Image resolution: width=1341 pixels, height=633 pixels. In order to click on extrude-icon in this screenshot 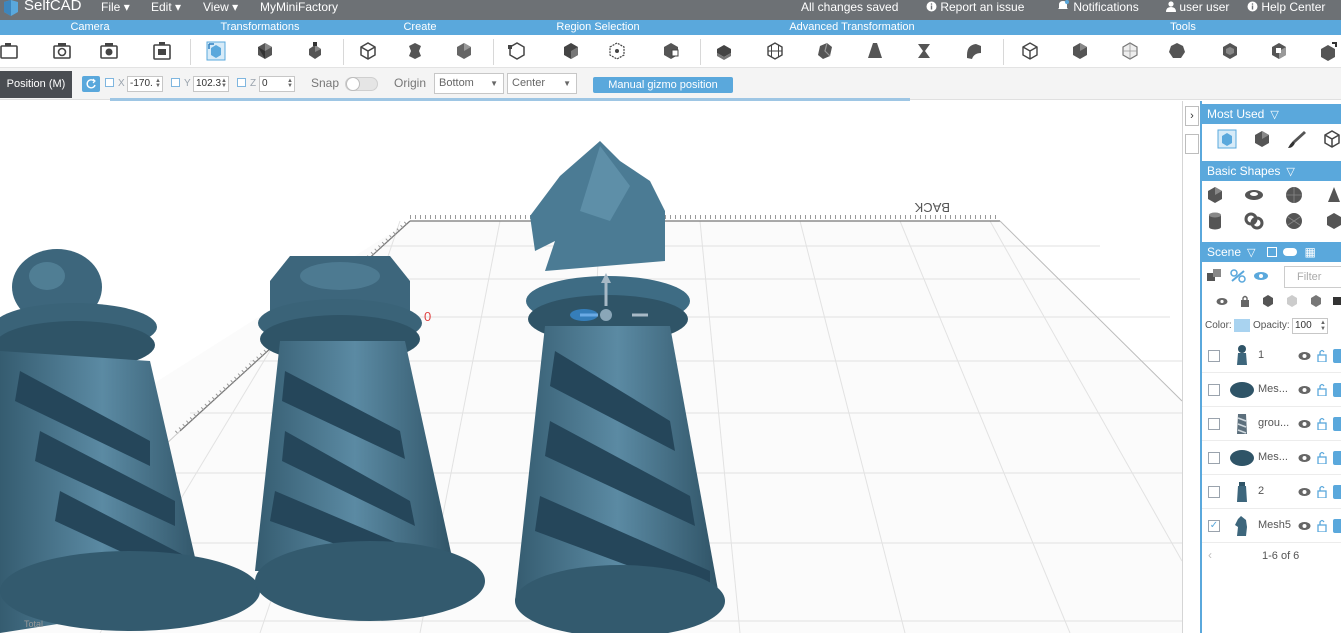, I will do `click(724, 51)`.